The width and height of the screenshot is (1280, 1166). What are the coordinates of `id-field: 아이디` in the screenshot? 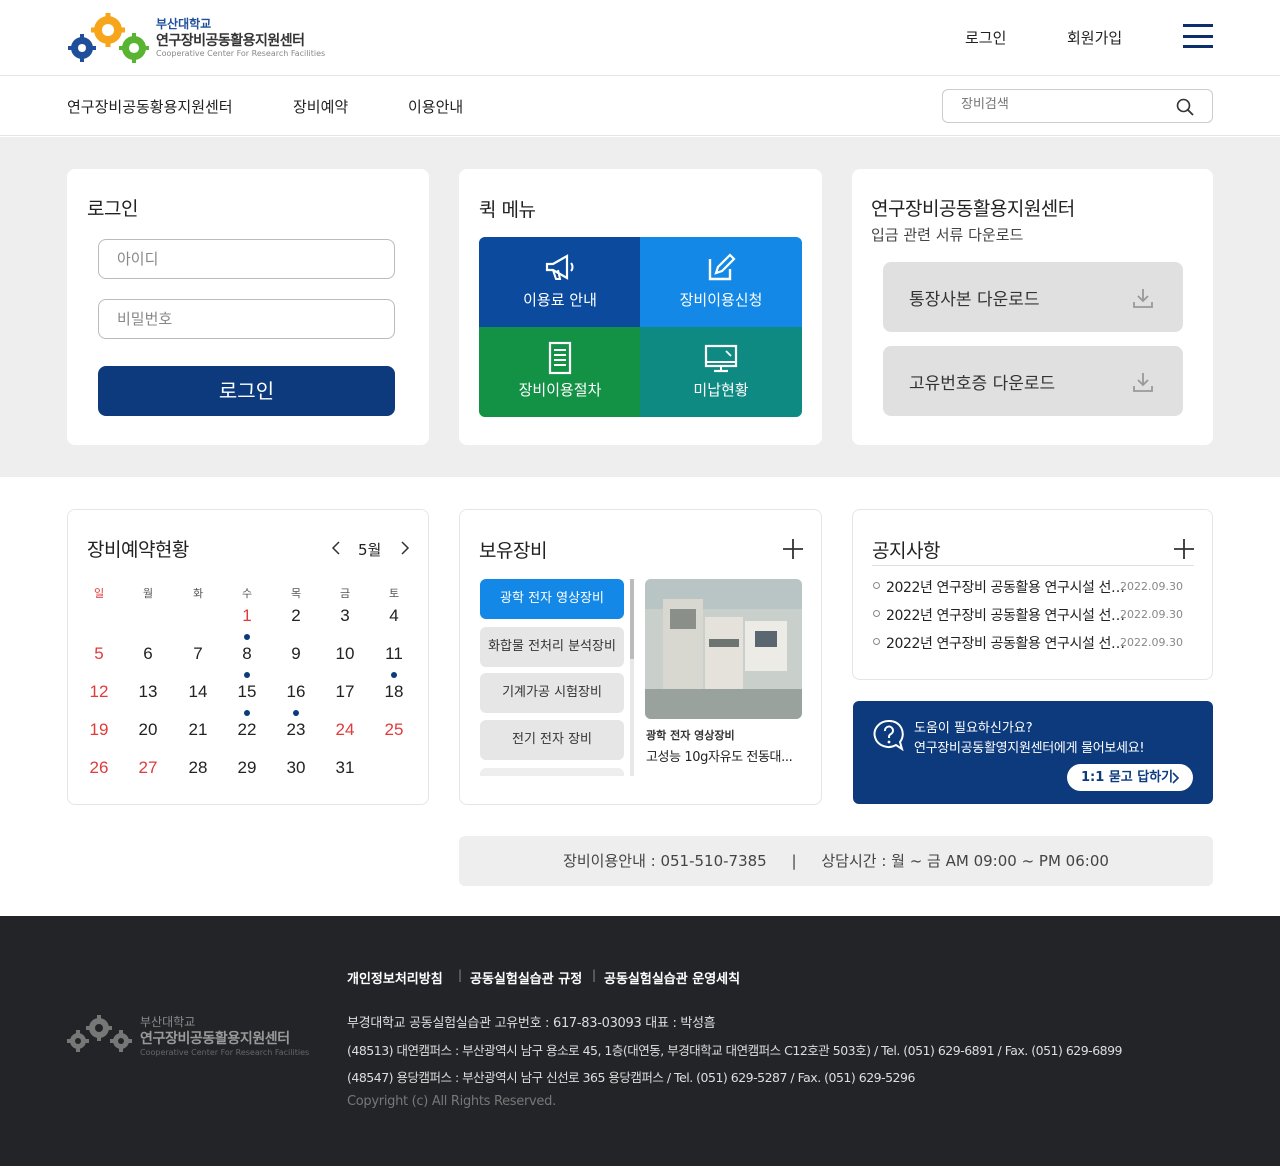 It's located at (246, 259).